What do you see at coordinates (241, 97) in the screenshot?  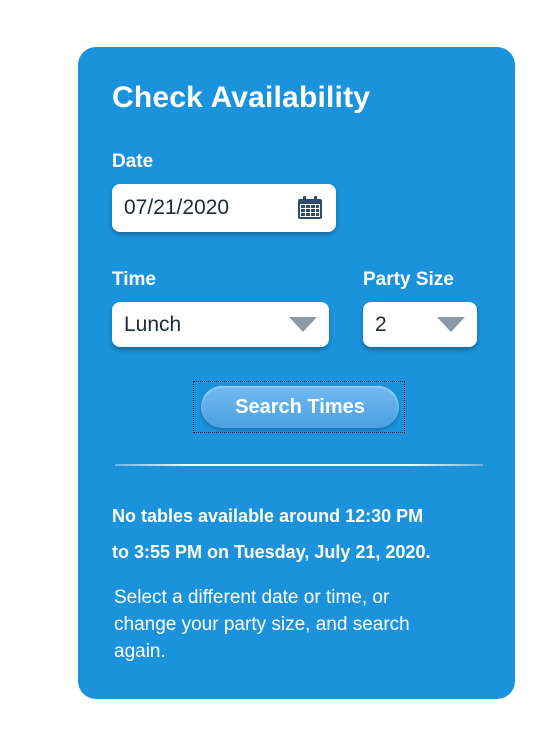 I see `panel-title: Check Availability` at bounding box center [241, 97].